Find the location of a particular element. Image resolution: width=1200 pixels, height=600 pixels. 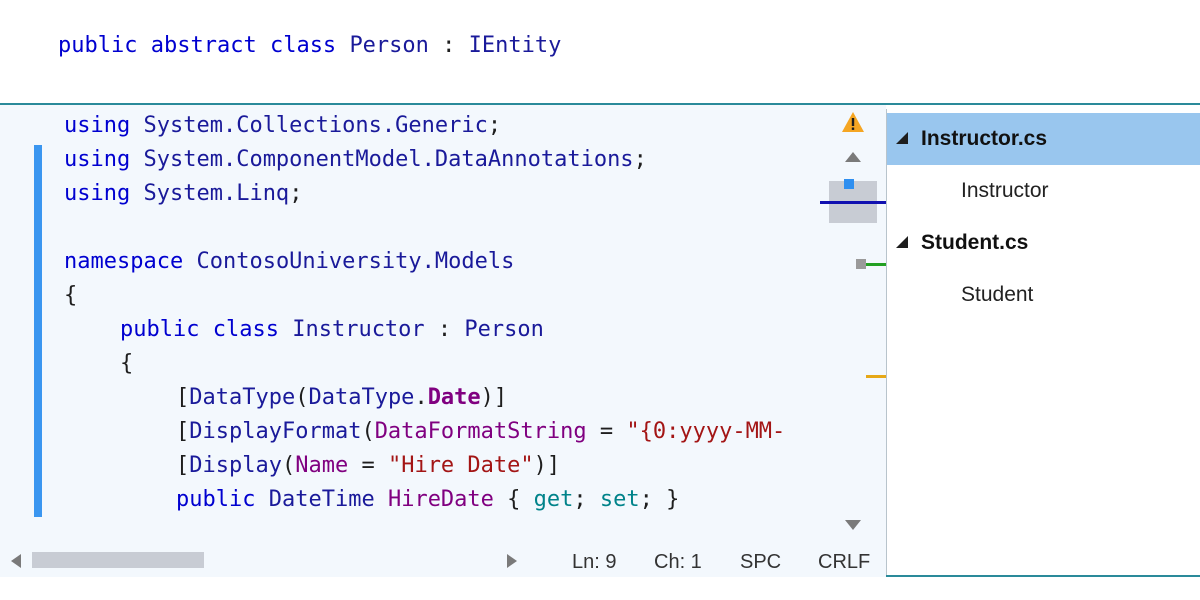

attribute-name: DisplayFormat is located at coordinates (275, 431).